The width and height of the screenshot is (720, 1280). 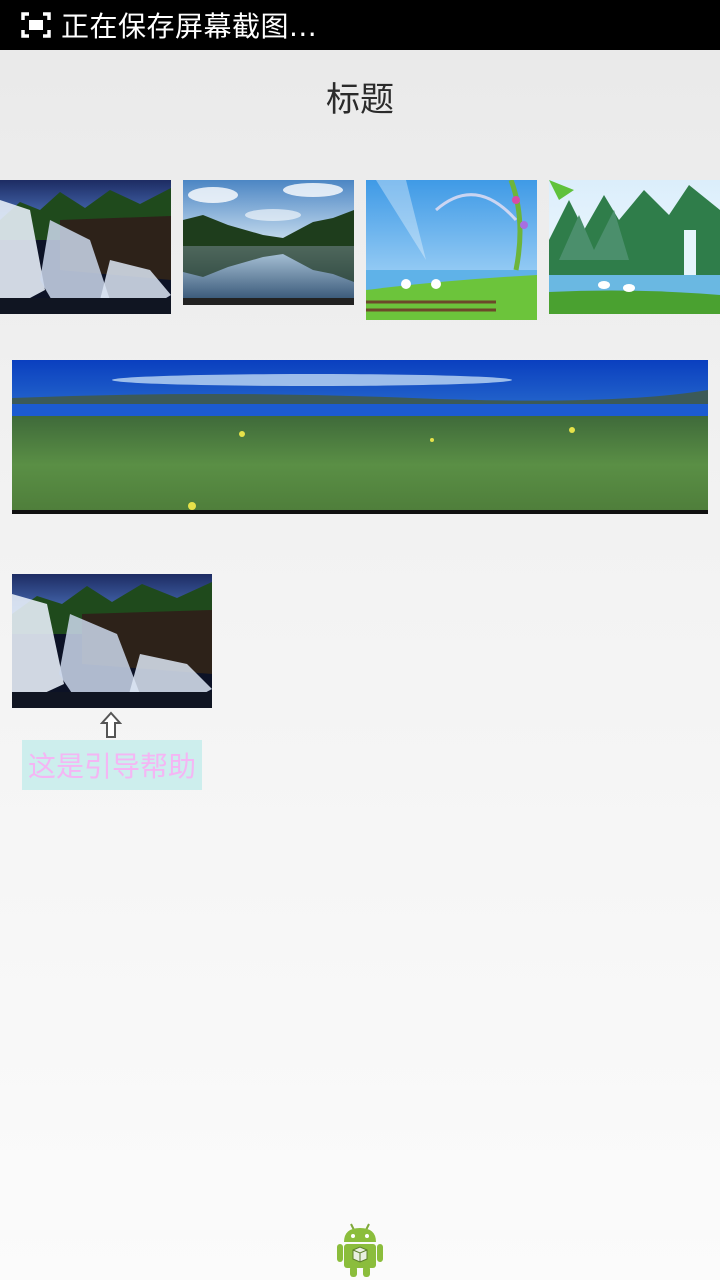 I want to click on screenshot-icon, so click(x=36, y=25).